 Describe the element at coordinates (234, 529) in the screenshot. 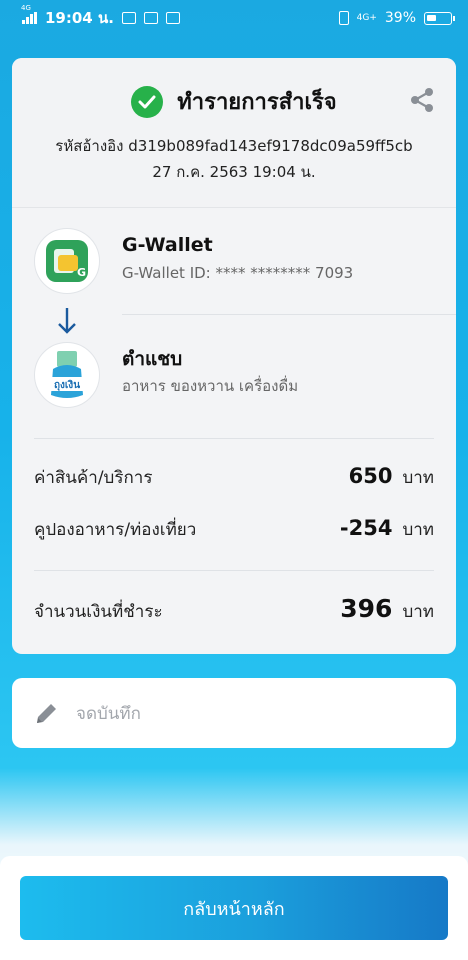

I see `coupon-row: คูปองอาหาร/ท่องเที่ยว -254 บาท` at that location.